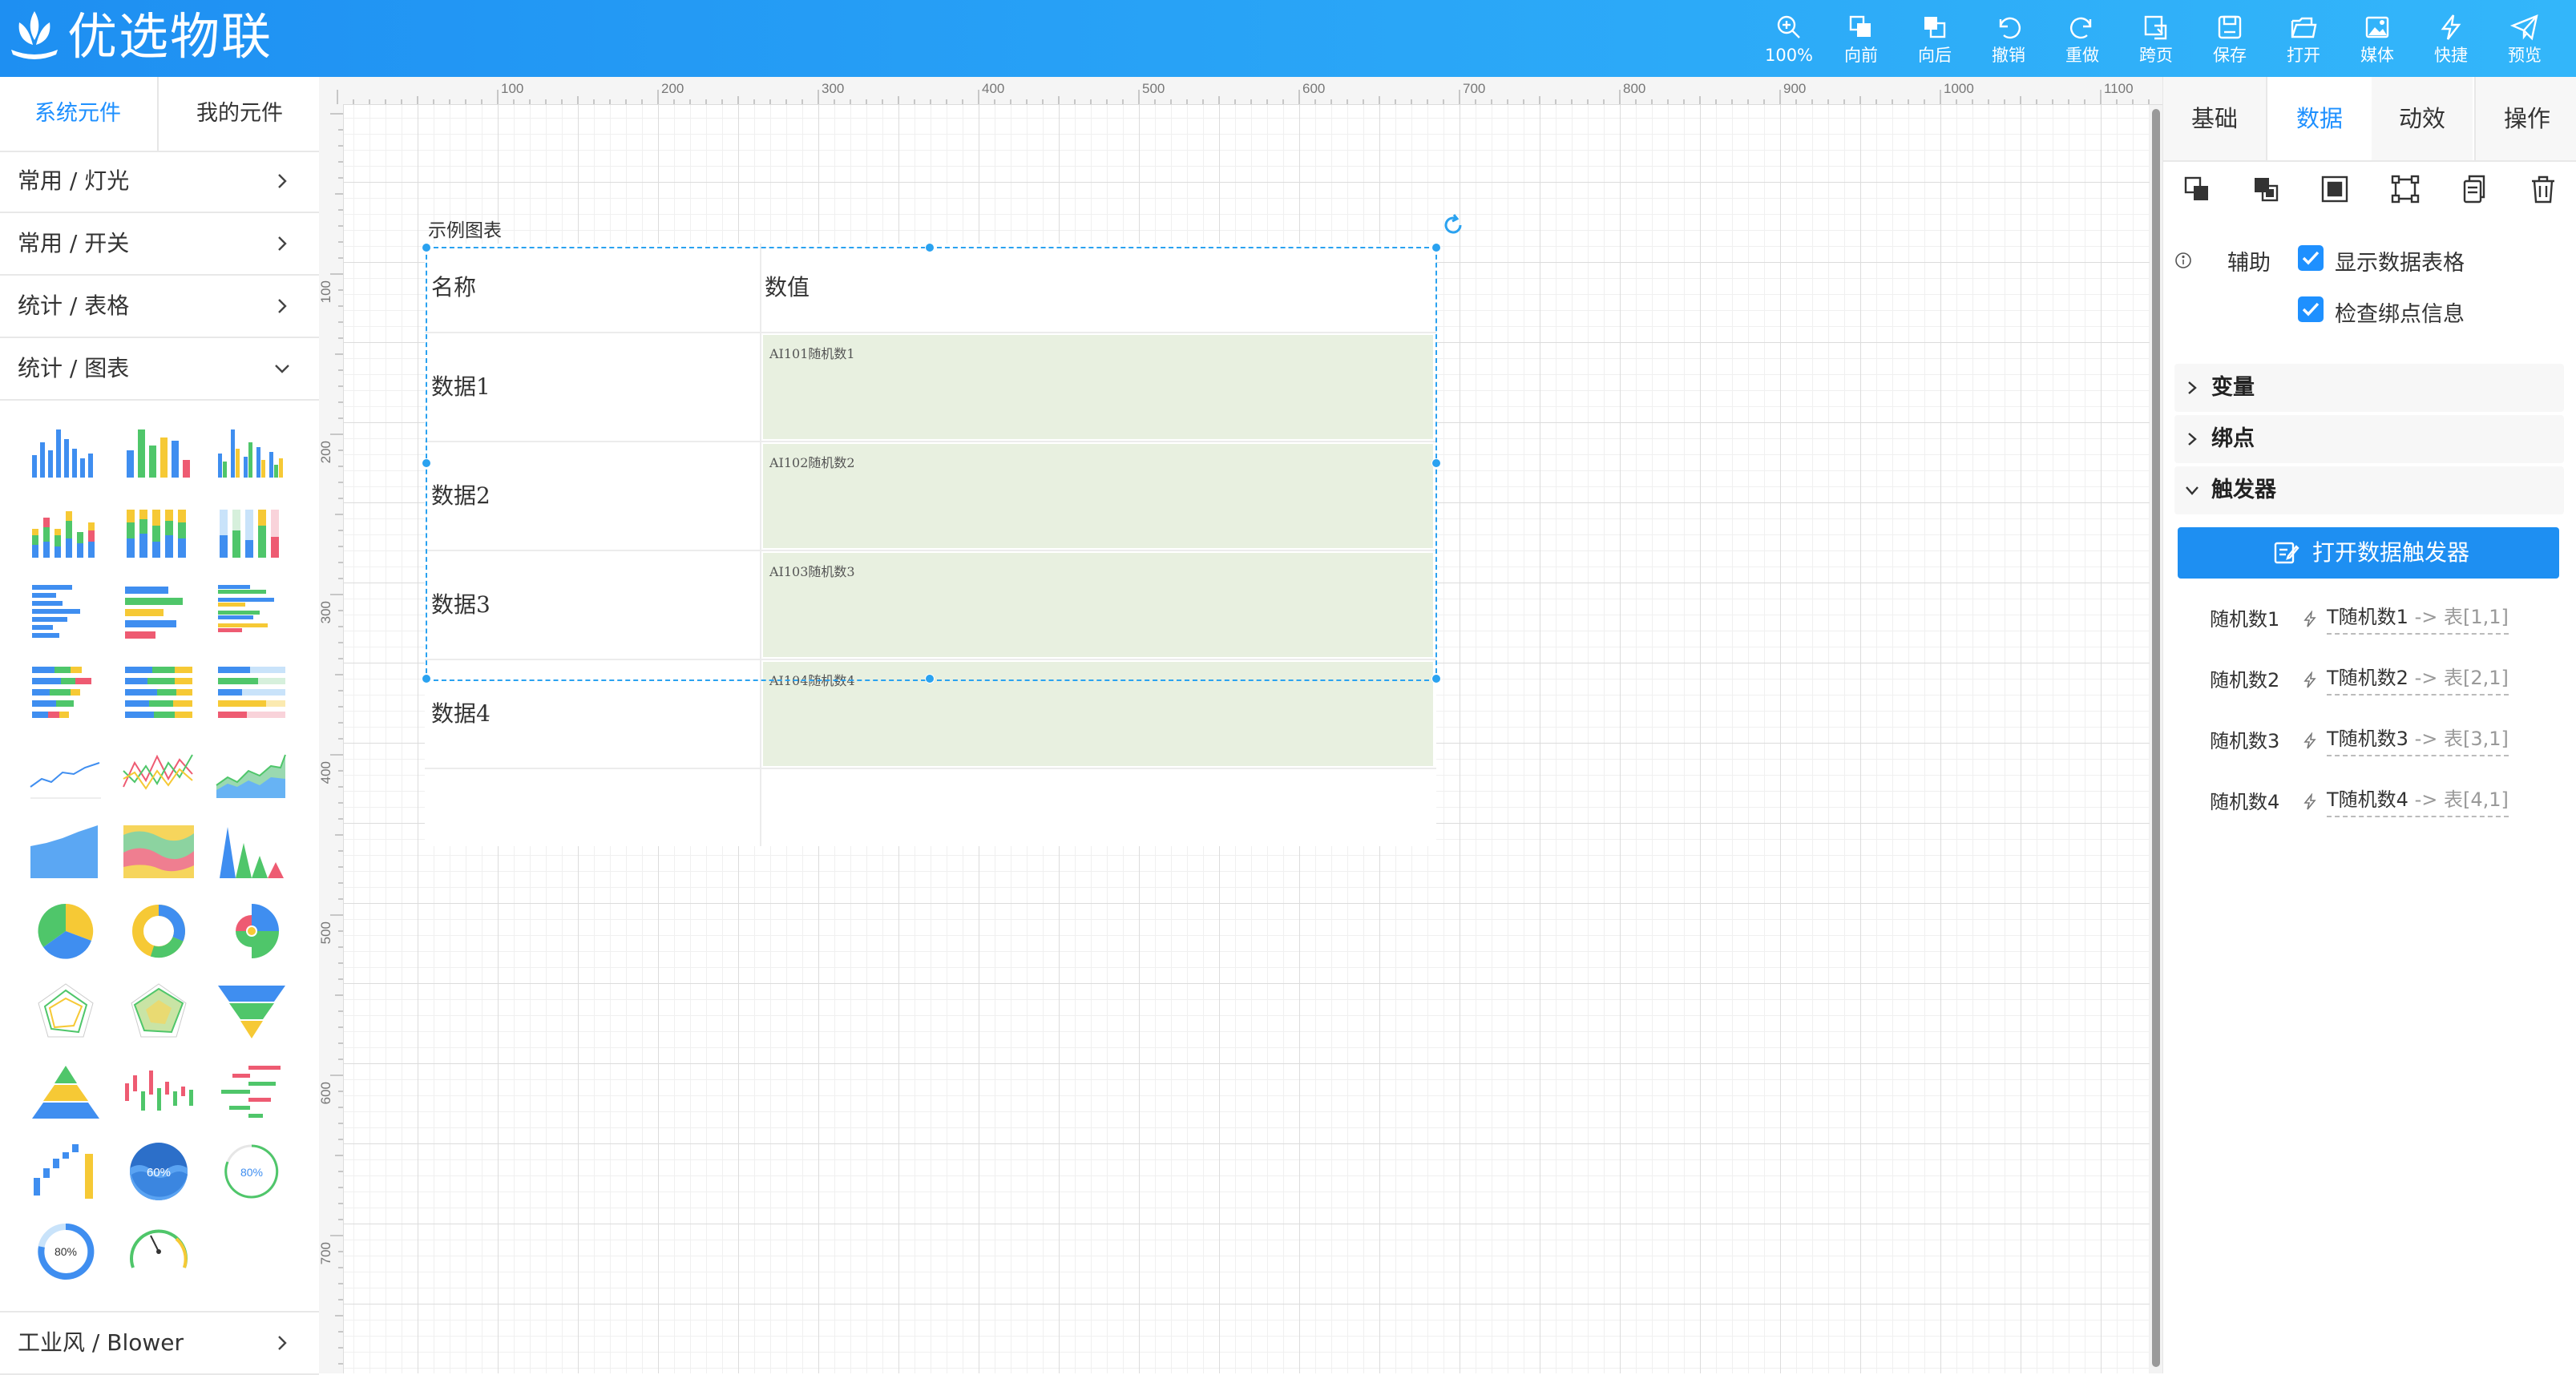  I want to click on horizontal-bar-thumb, so click(65, 611).